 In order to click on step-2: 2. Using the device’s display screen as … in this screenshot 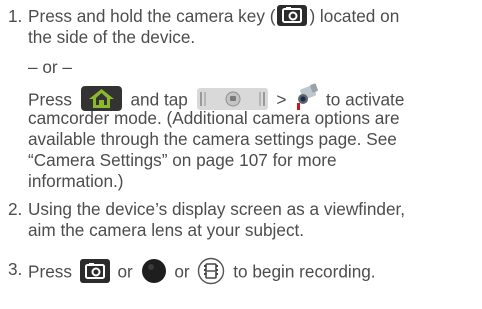, I will do `click(245, 220)`.